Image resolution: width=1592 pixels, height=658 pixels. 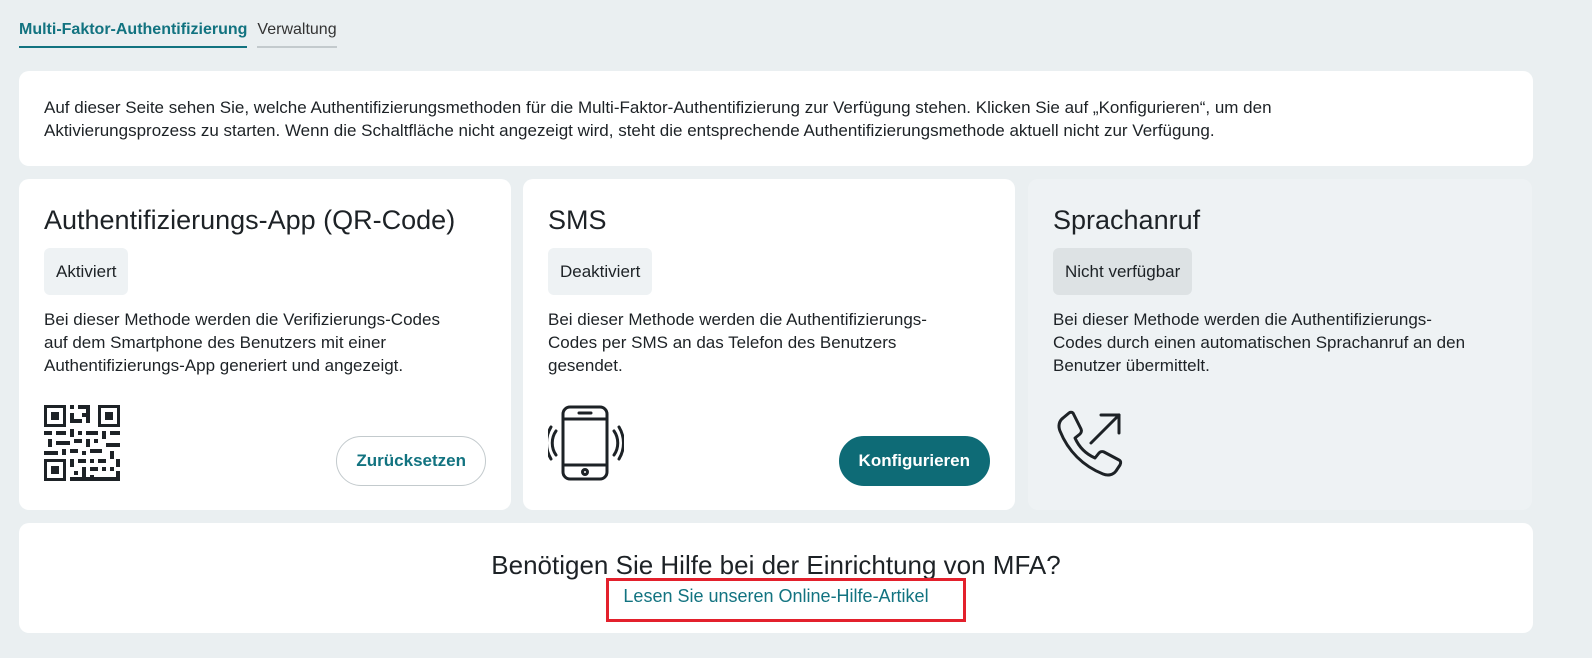 I want to click on status-badge: Nicht verfügbar, so click(x=1123, y=271).